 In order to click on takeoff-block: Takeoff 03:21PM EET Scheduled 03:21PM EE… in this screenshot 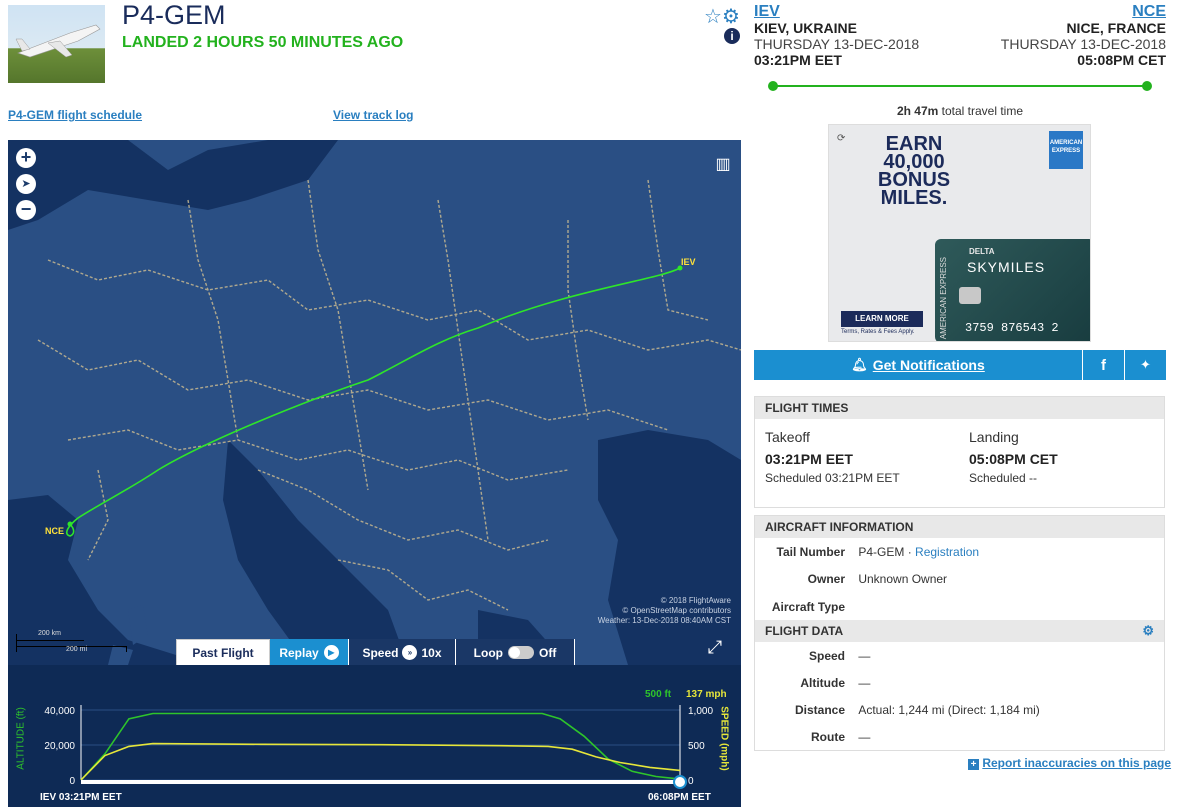, I will do `click(832, 457)`.